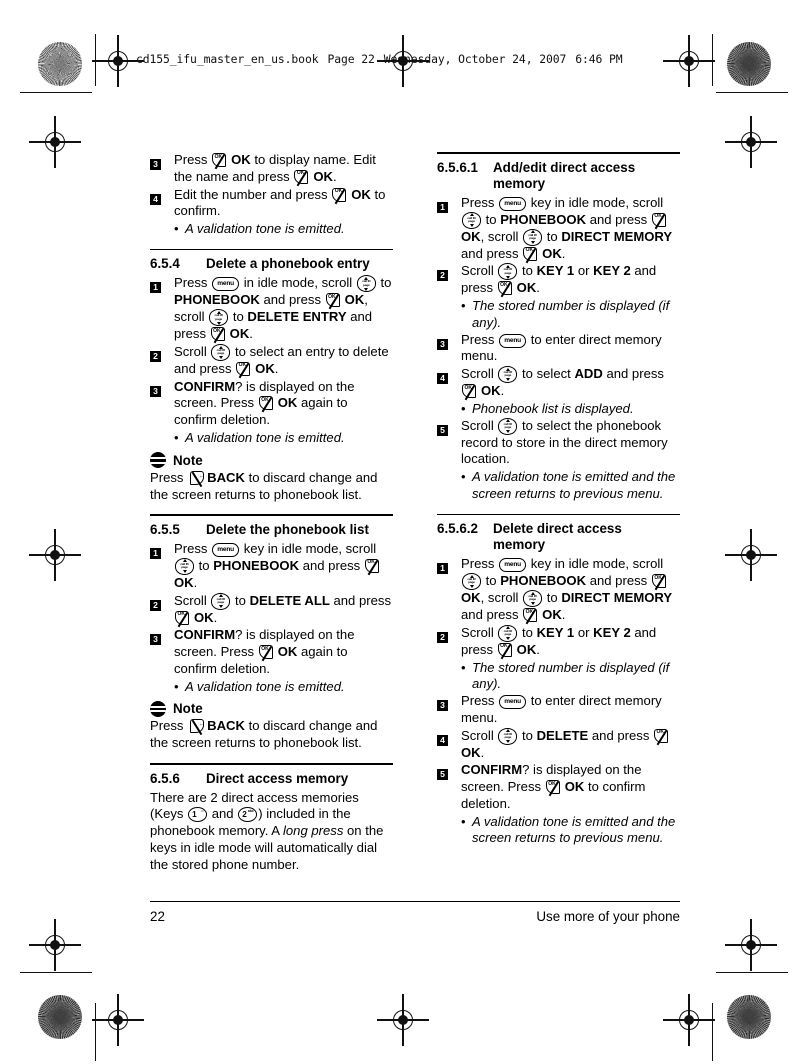 The width and height of the screenshot is (808, 1064). I want to click on emphasis-term: ADD, so click(588, 373).